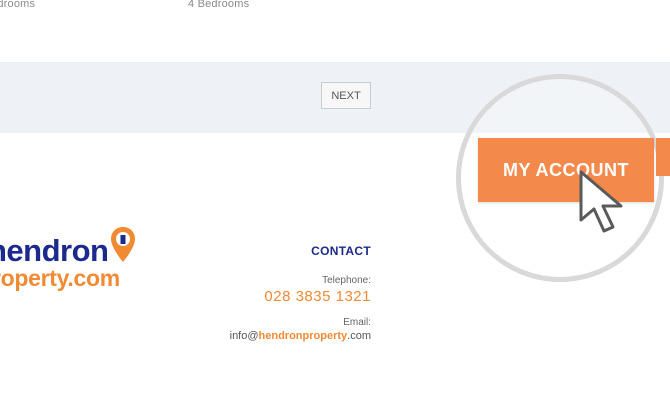 This screenshot has width=670, height=400. What do you see at coordinates (346, 280) in the screenshot?
I see `telephone-label: Telephone:` at bounding box center [346, 280].